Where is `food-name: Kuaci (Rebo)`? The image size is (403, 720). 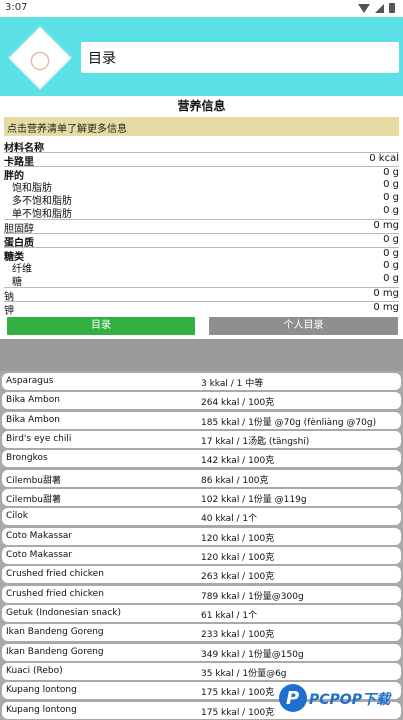 food-name: Kuaci (Rebo) is located at coordinates (34, 671).